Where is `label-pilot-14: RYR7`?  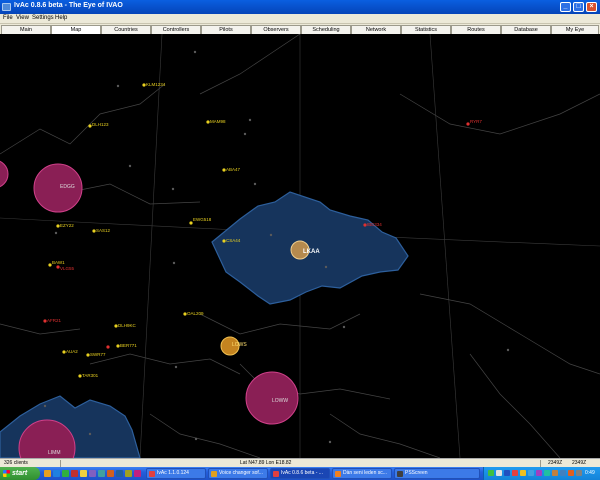 label-pilot-14: RYR7 is located at coordinates (476, 121).